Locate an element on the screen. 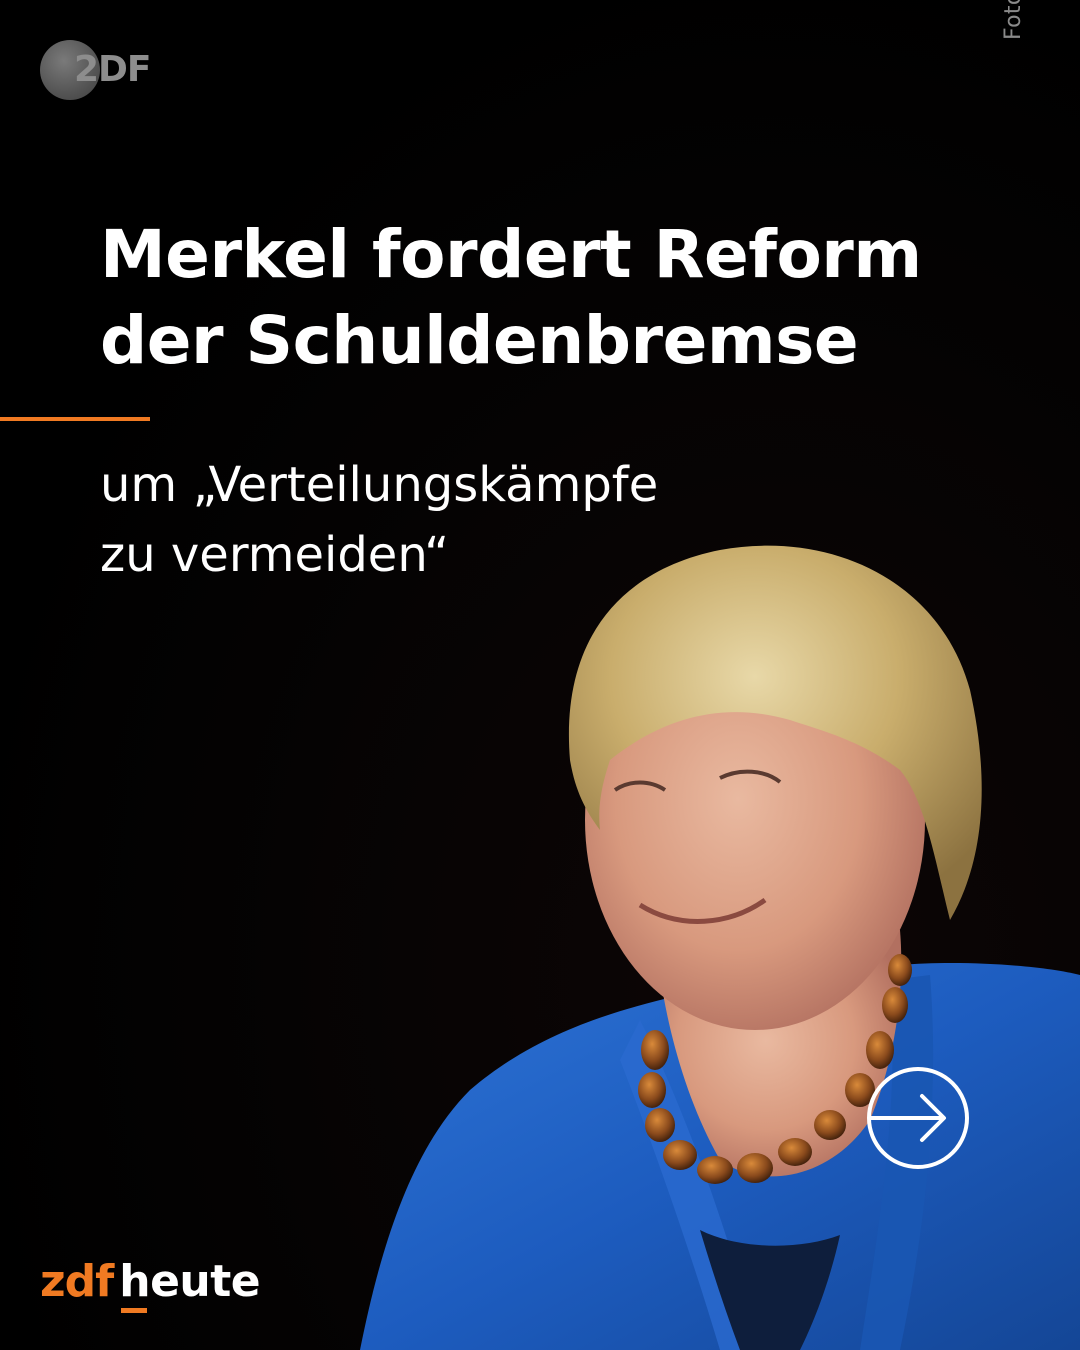  brand-heute-text: heute is located at coordinates (190, 1284).